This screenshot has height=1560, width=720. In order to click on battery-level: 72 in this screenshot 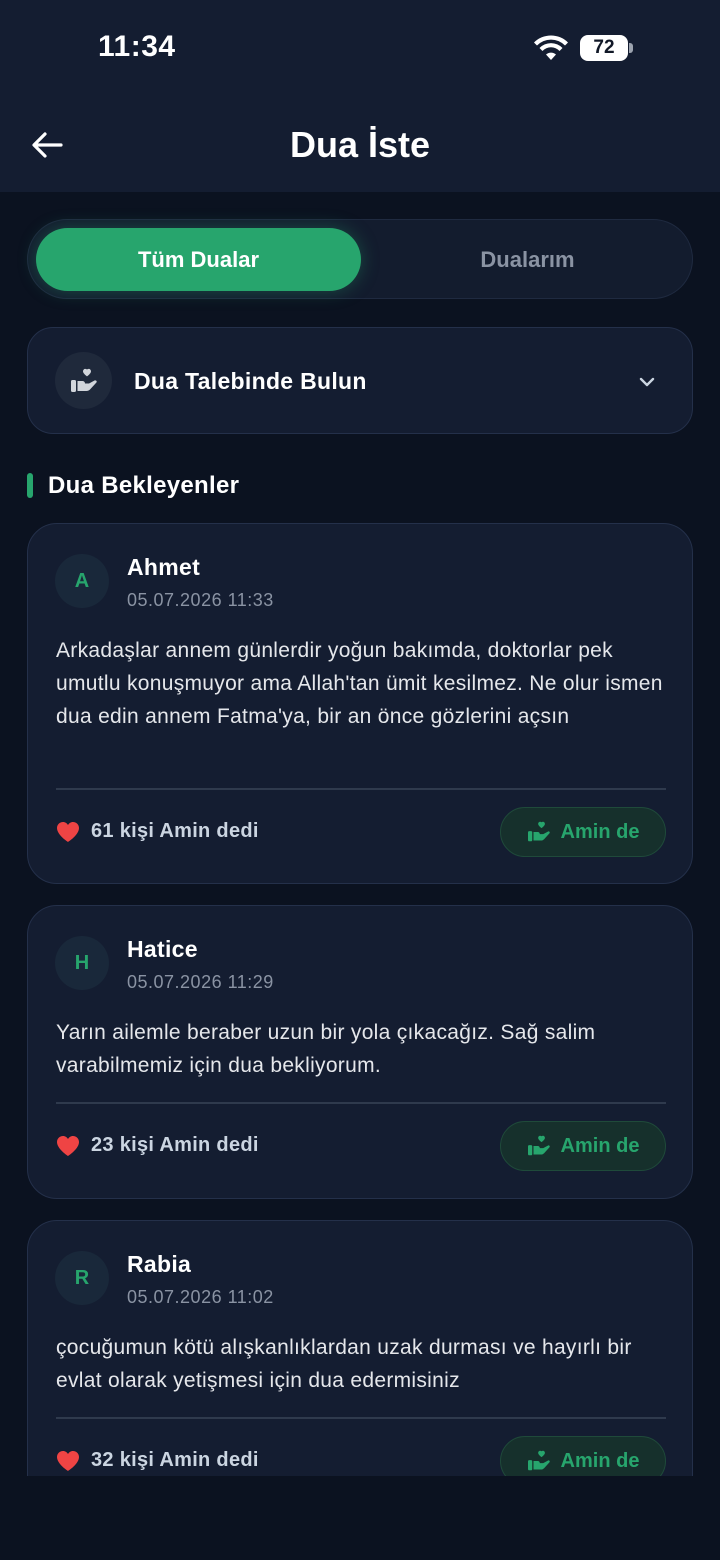, I will do `click(604, 47)`.